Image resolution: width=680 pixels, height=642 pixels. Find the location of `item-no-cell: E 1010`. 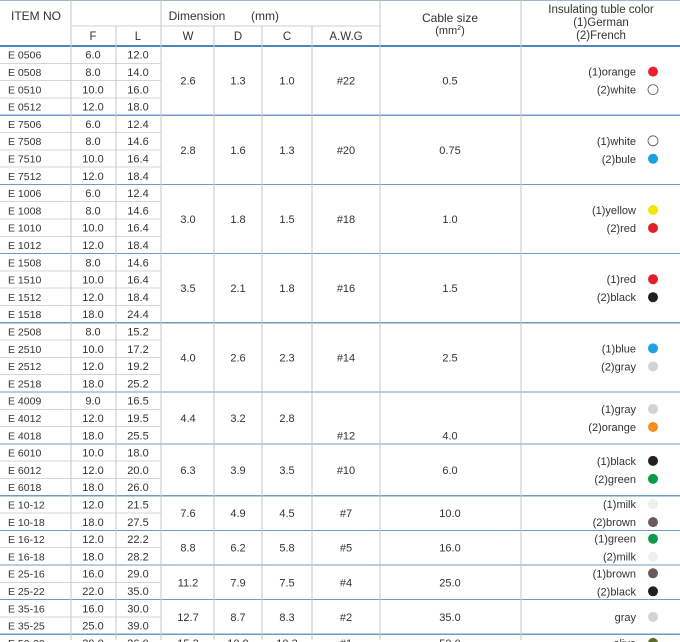

item-no-cell: E 1010 is located at coordinates (24, 229).